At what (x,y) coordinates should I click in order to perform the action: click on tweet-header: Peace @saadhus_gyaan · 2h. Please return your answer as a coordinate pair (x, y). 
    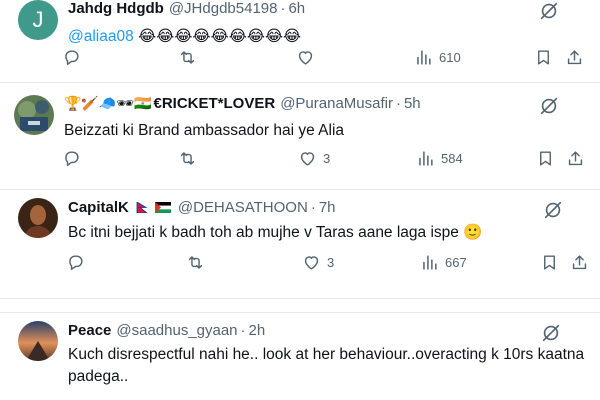
    Looking at the image, I should click on (166, 330).